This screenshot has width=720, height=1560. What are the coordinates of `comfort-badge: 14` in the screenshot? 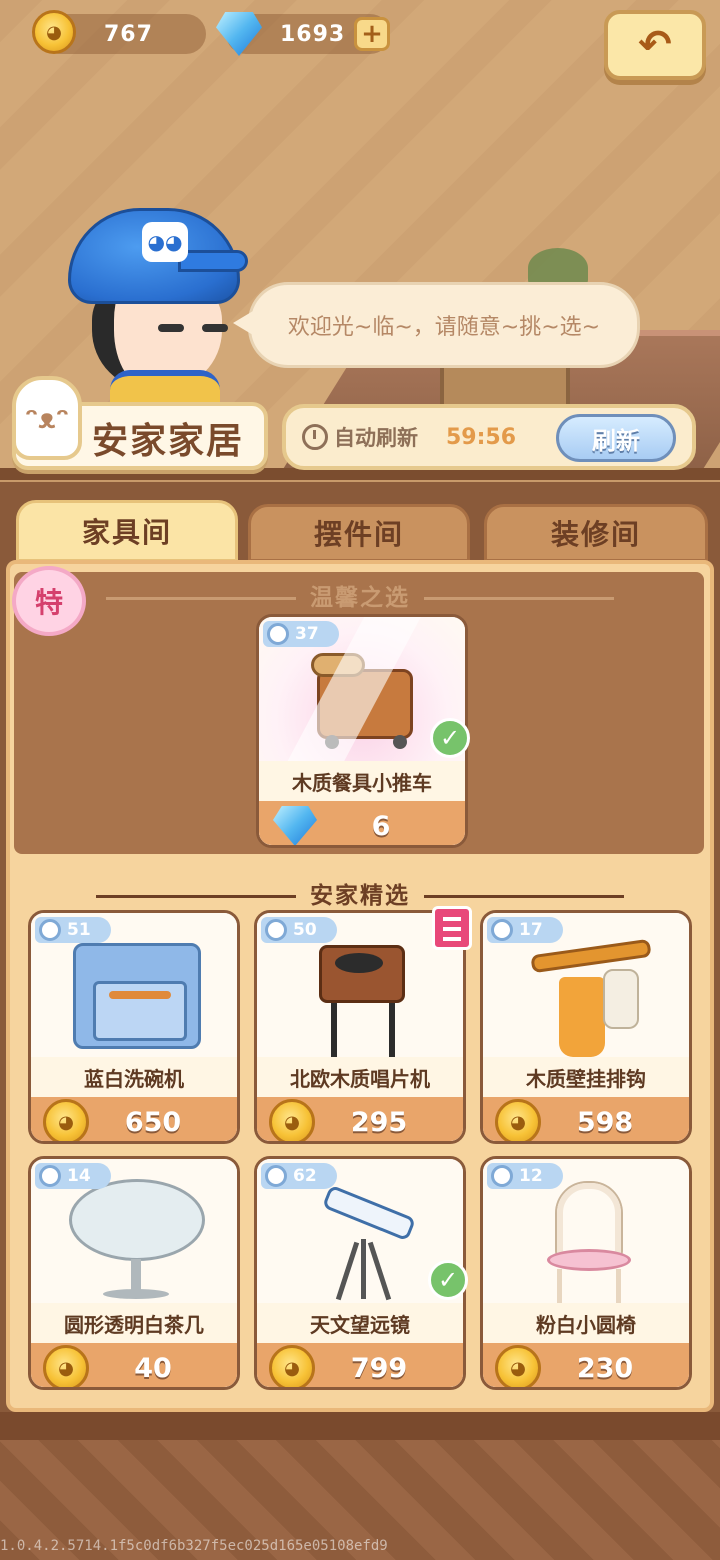 It's located at (73, 1176).